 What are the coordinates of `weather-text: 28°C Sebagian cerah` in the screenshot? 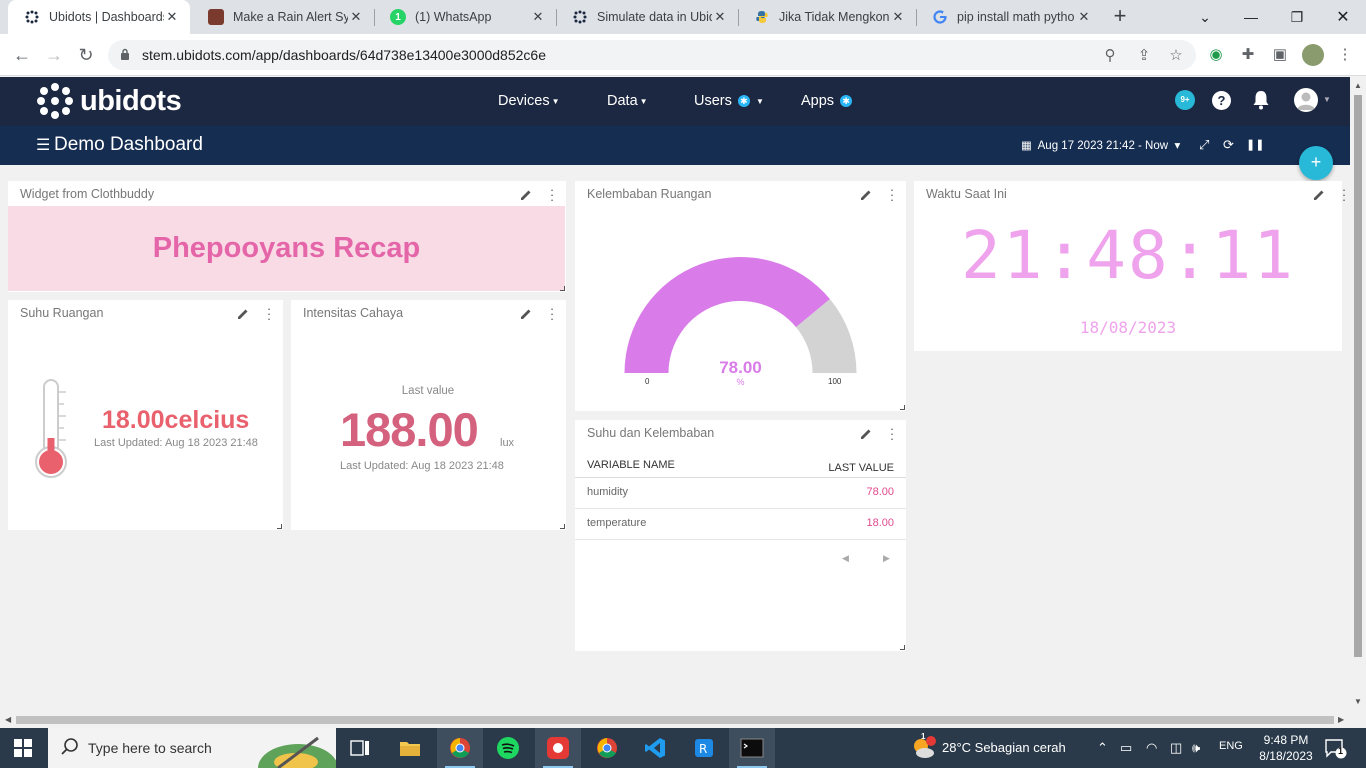 It's located at (1004, 747).